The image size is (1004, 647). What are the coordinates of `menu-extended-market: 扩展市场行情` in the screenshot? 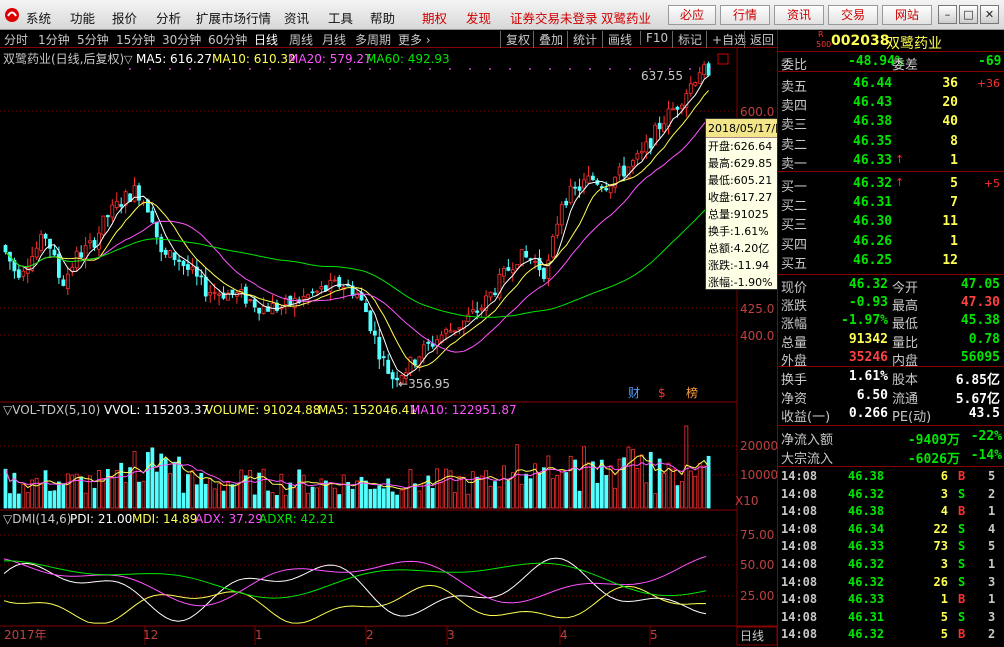 It's located at (233, 17).